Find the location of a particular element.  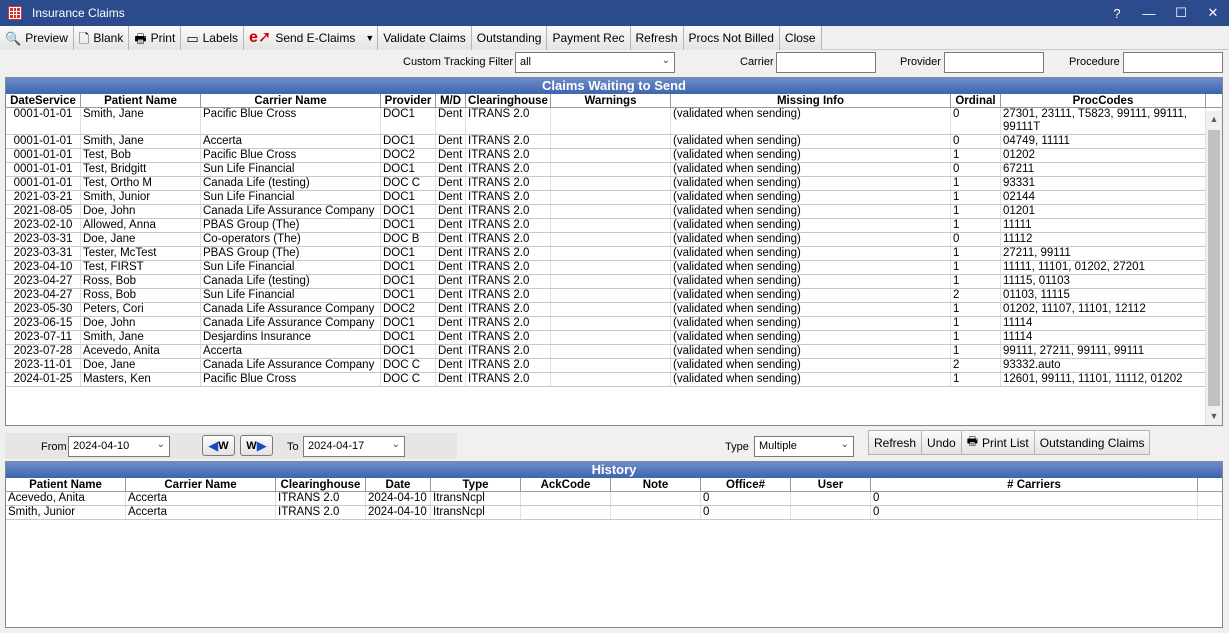

previous-week-button: ◀ W is located at coordinates (218, 445).